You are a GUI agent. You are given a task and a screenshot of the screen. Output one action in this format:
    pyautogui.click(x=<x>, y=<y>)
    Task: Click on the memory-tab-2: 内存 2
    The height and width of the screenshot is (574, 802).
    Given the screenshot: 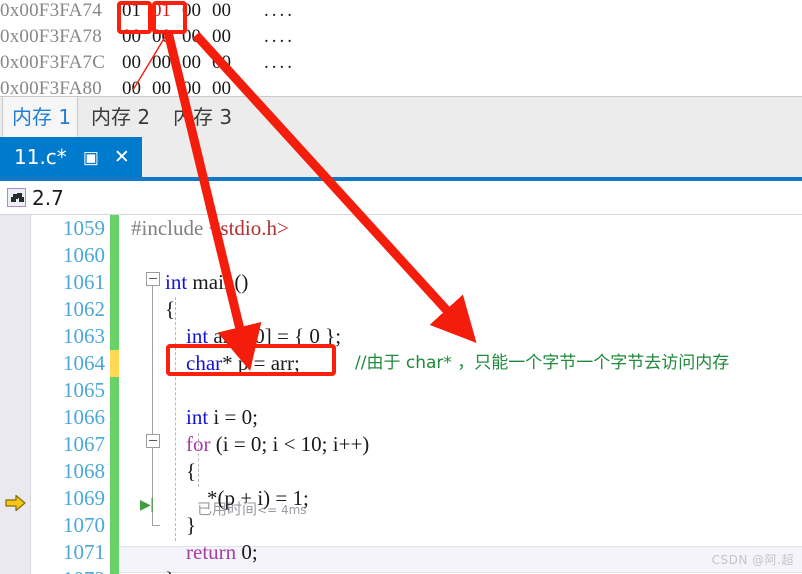 What is the action you would take?
    pyautogui.click(x=120, y=117)
    